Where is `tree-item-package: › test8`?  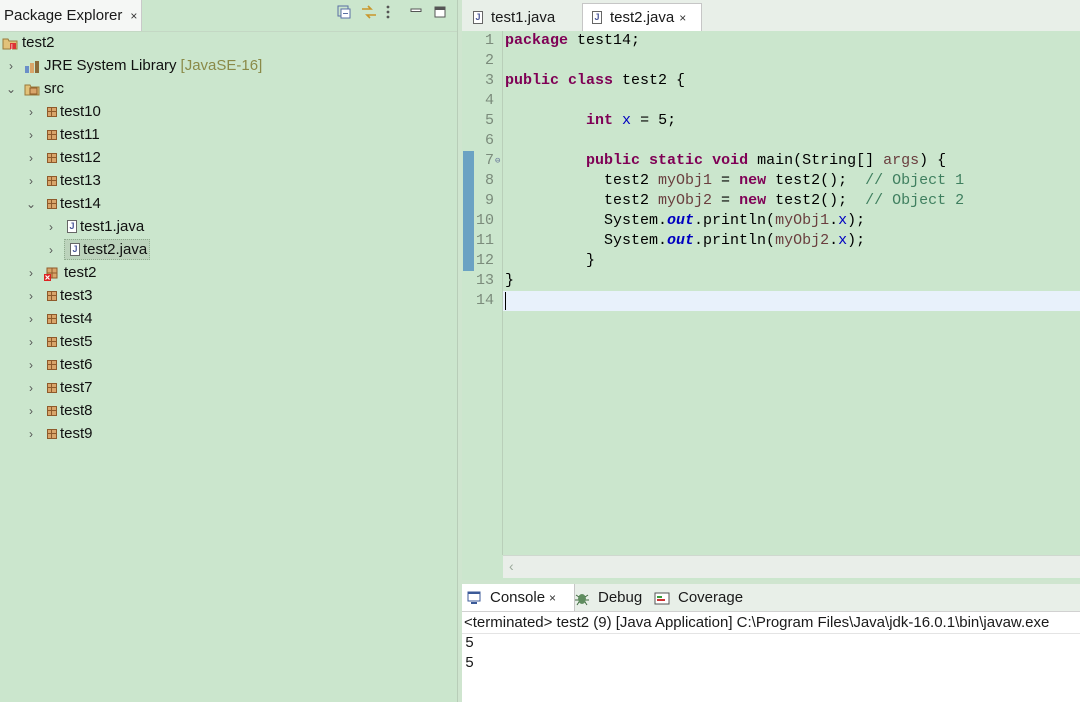
tree-item-package: › test8 is located at coordinates (58, 410).